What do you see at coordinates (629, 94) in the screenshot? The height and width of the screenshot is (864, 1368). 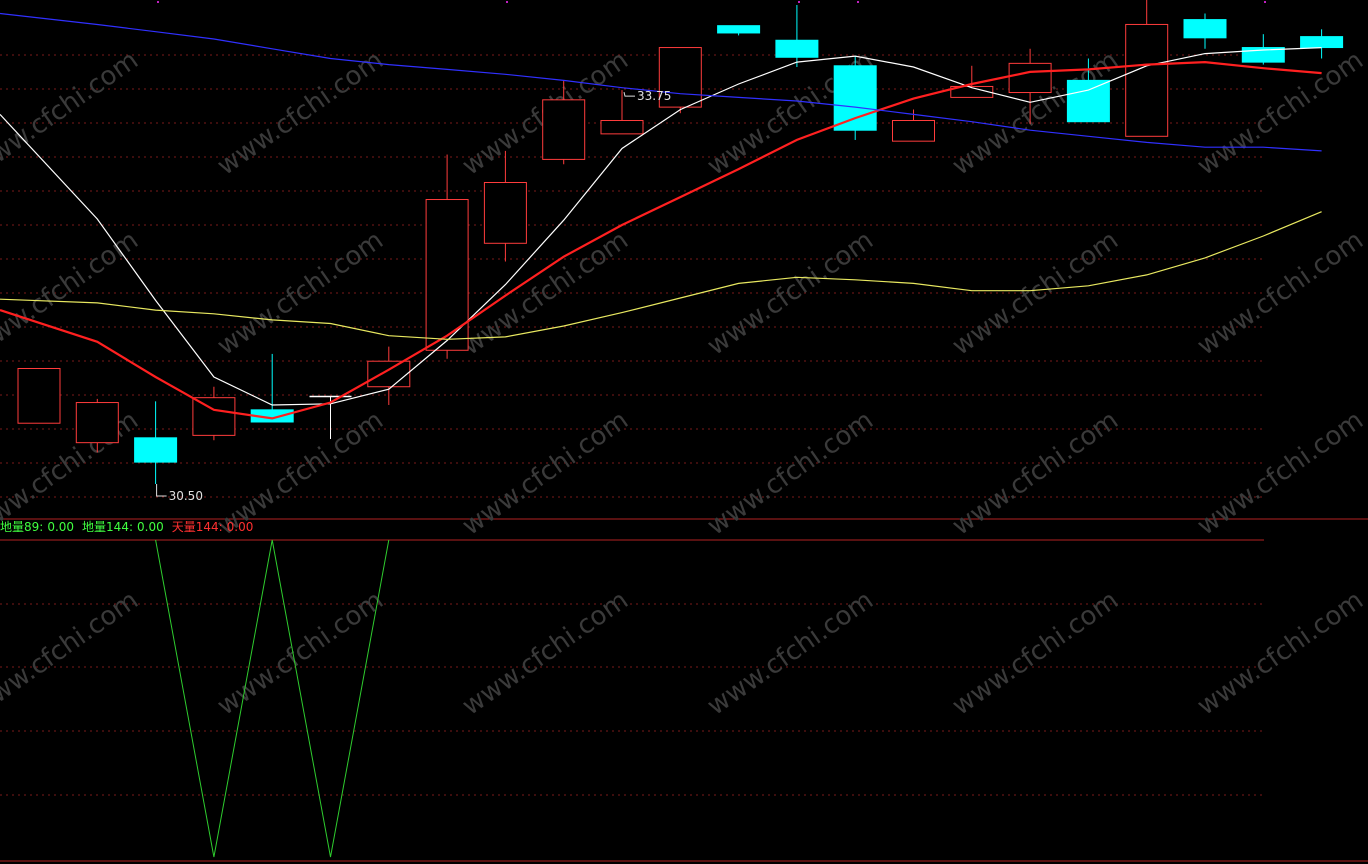 I see `high-label-pointer` at bounding box center [629, 94].